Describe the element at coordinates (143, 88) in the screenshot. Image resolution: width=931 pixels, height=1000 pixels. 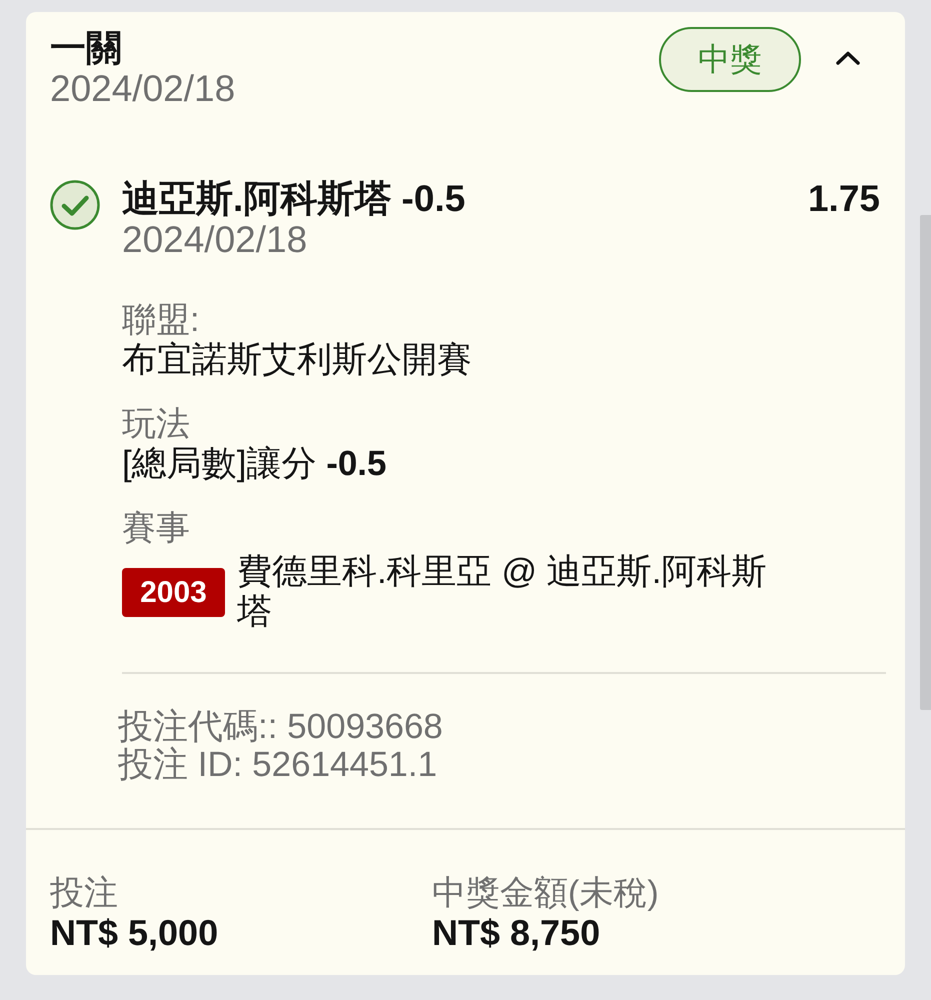
I see `bet-date: 2024/02/18` at that location.